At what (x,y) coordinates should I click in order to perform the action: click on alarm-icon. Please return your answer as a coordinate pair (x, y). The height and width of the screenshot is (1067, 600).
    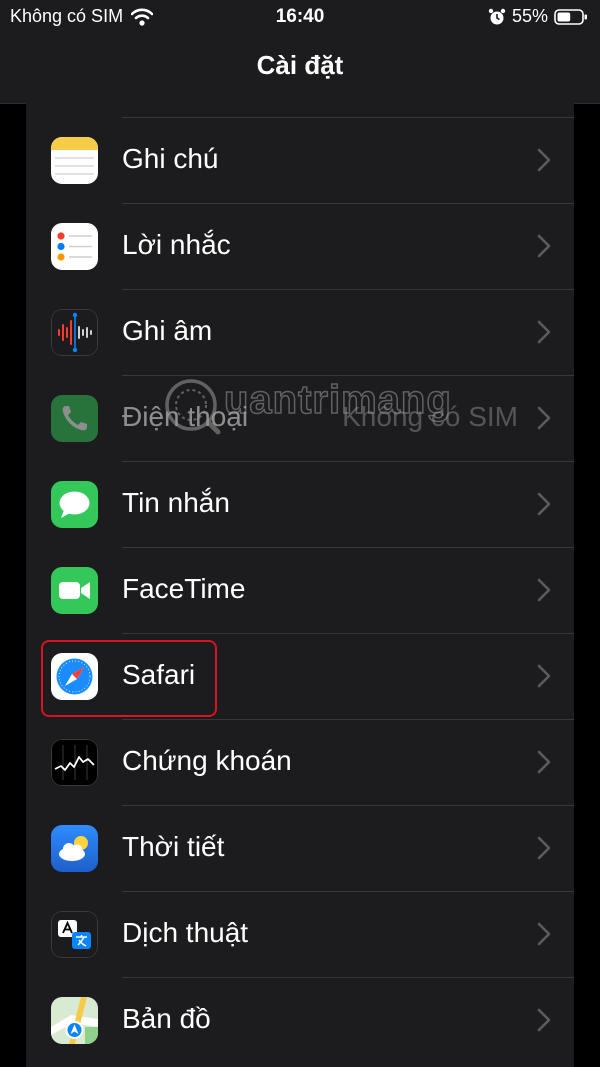
    Looking at the image, I should click on (497, 17).